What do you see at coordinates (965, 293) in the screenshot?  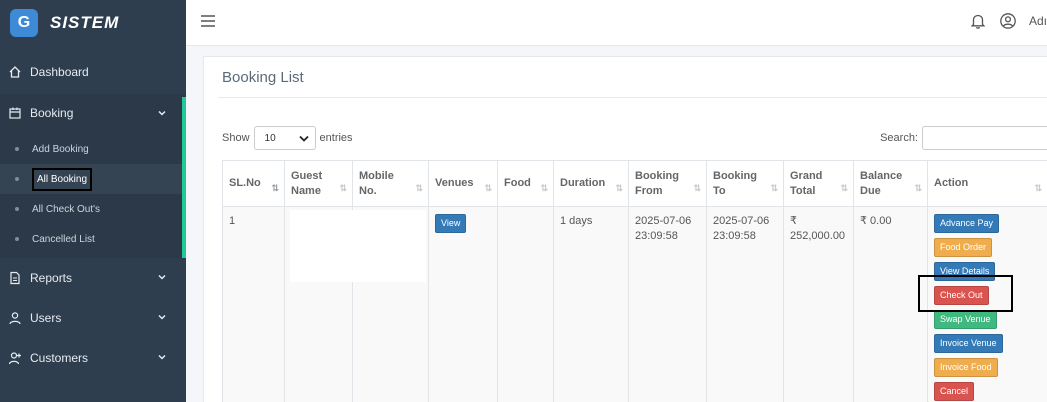 I see `highlight-box` at bounding box center [965, 293].